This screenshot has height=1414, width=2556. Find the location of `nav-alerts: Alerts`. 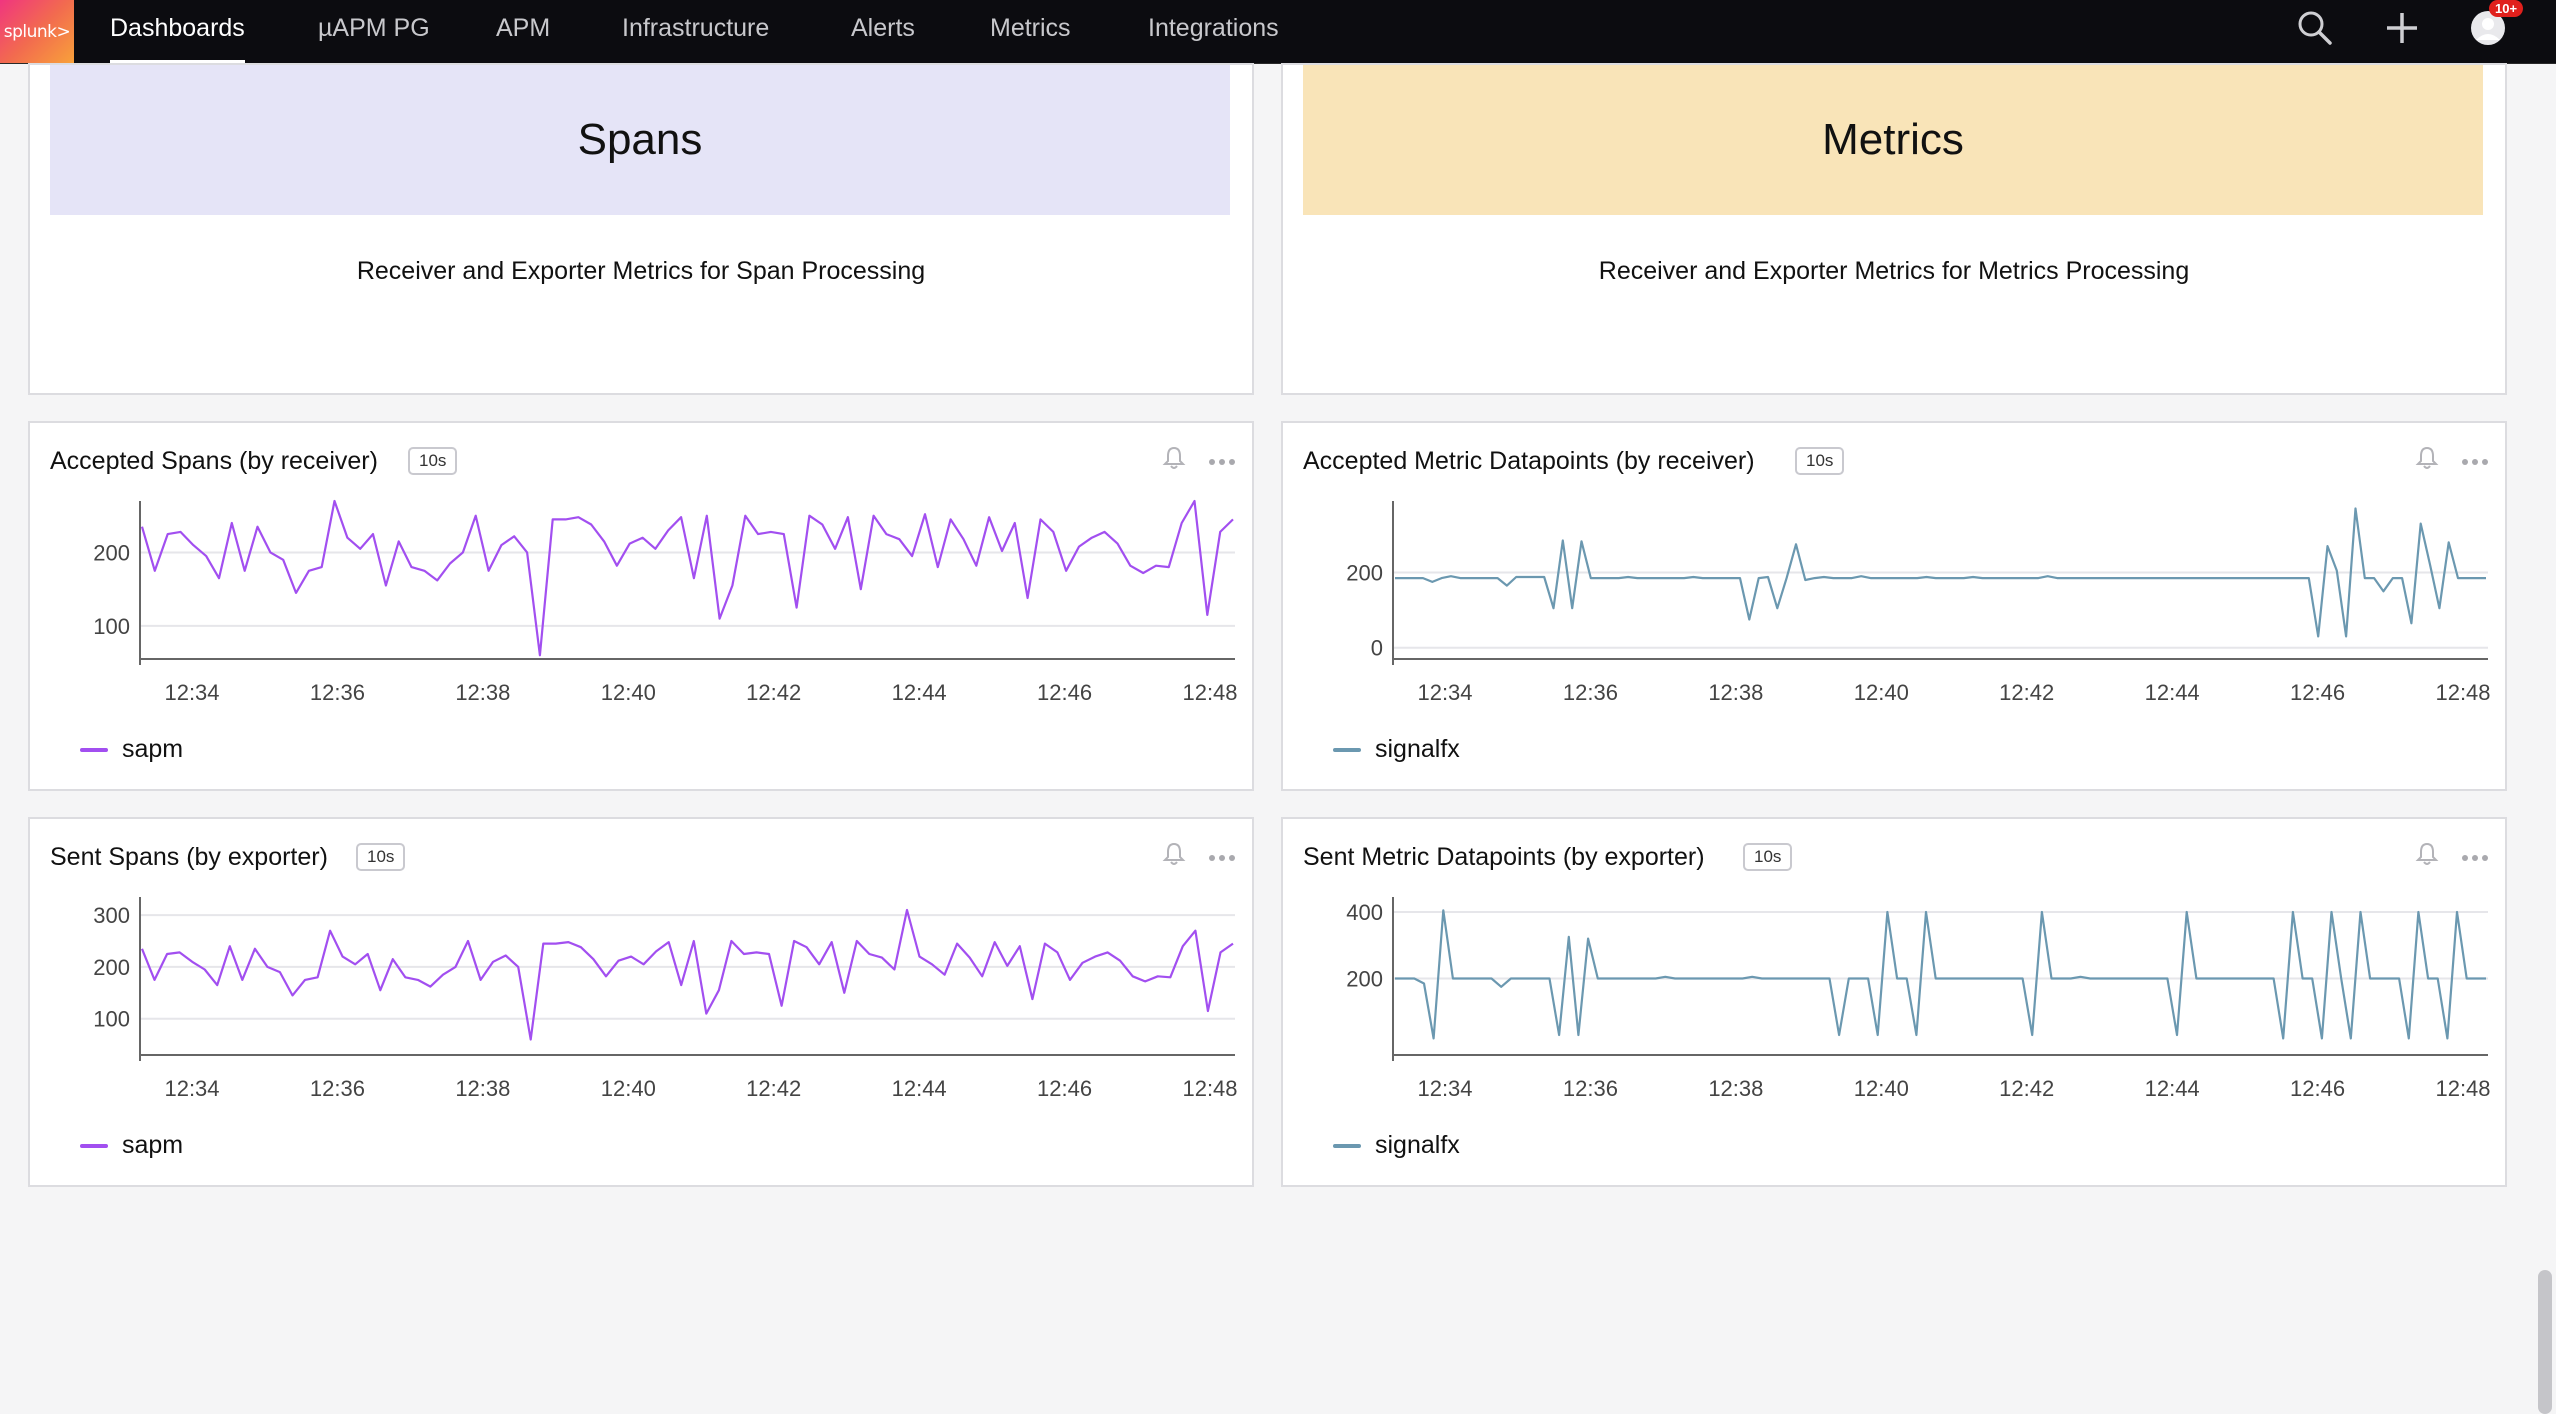

nav-alerts: Alerts is located at coordinates (883, 31).